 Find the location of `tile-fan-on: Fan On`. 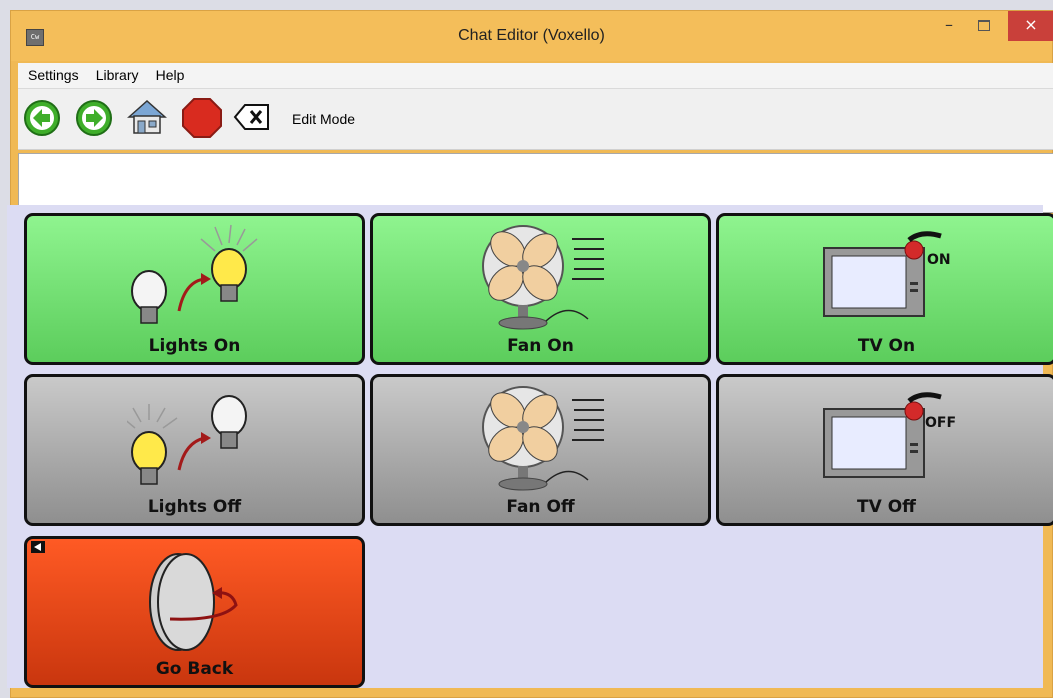

tile-fan-on: Fan On is located at coordinates (540, 289).